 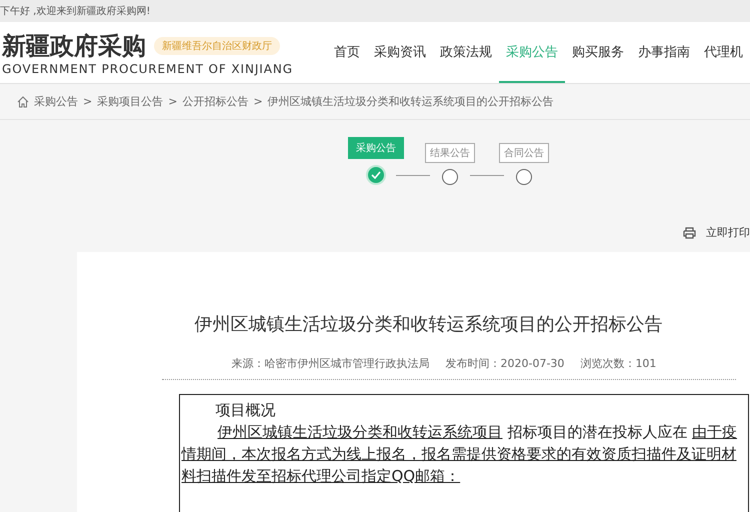 What do you see at coordinates (450, 153) in the screenshot?
I see `step-label: 结果公告` at bounding box center [450, 153].